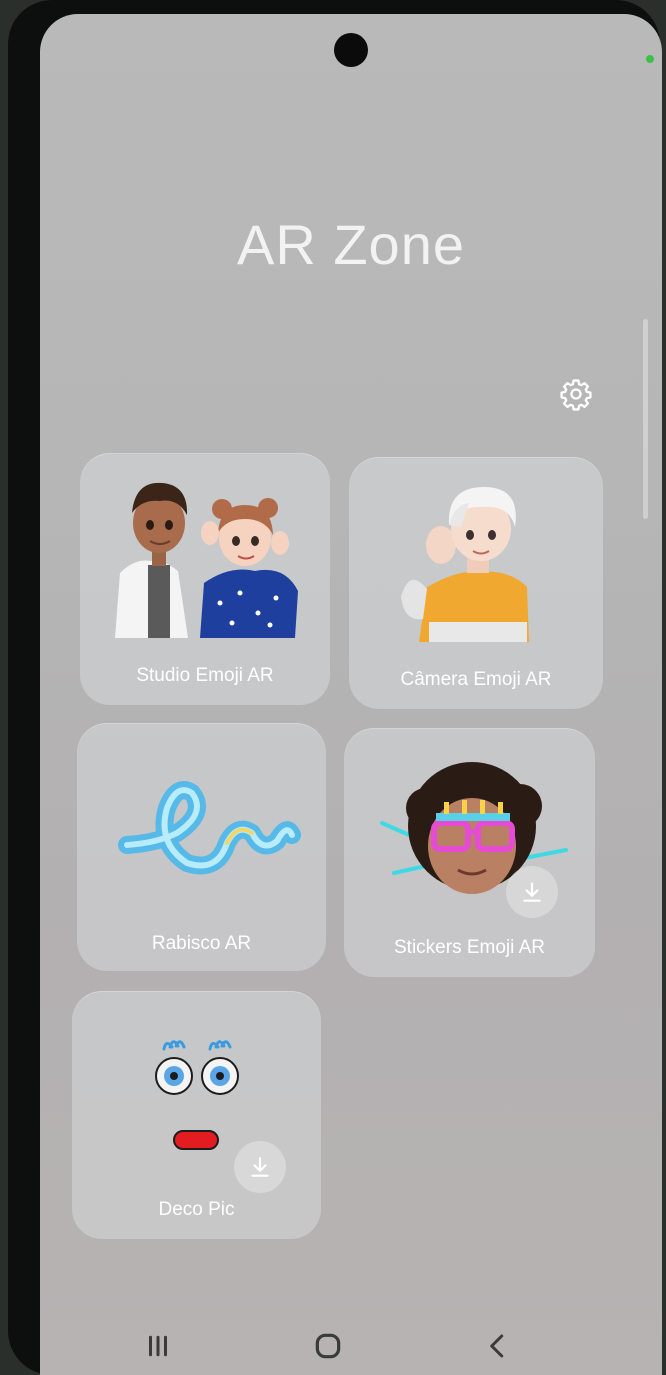 The width and height of the screenshot is (666, 1375). I want to click on waving-avatar-illustration, so click(465, 564).